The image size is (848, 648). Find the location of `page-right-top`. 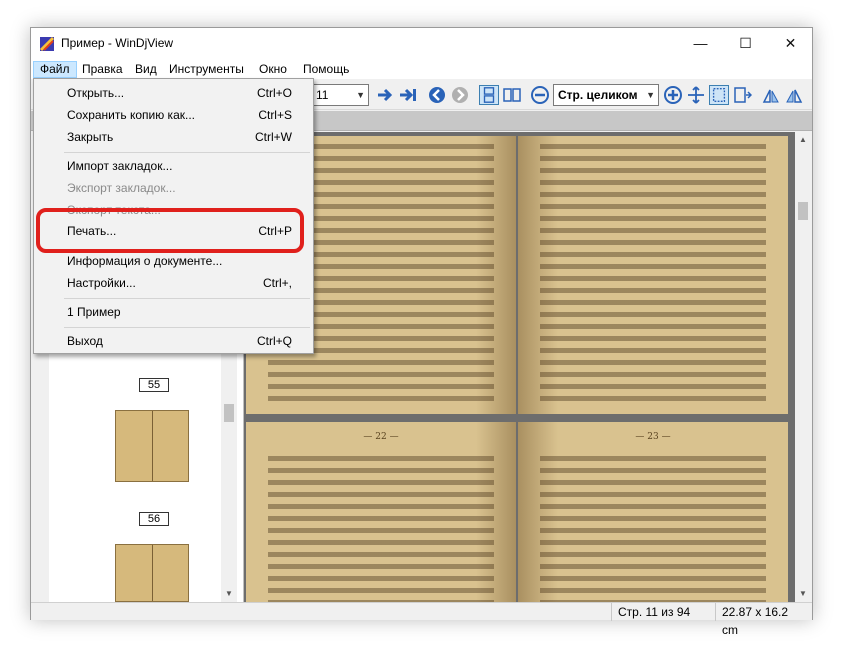

page-right-top is located at coordinates (653, 275).